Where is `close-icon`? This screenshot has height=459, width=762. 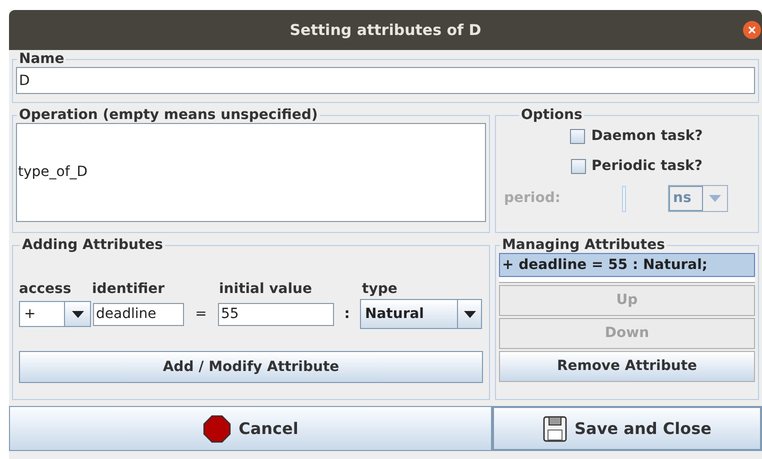
close-icon is located at coordinates (752, 30).